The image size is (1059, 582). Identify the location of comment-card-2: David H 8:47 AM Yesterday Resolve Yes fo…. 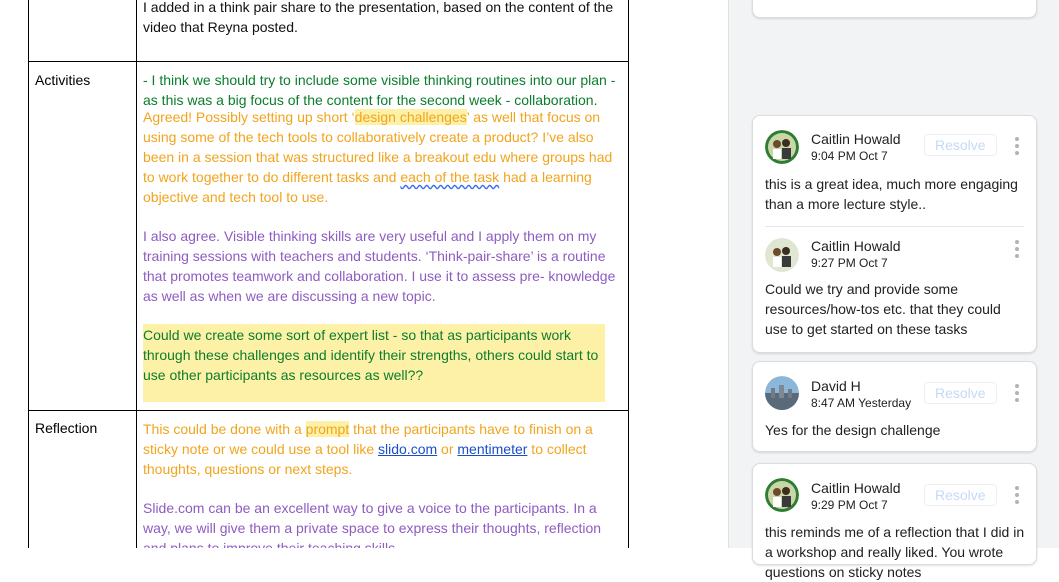
(894, 406).